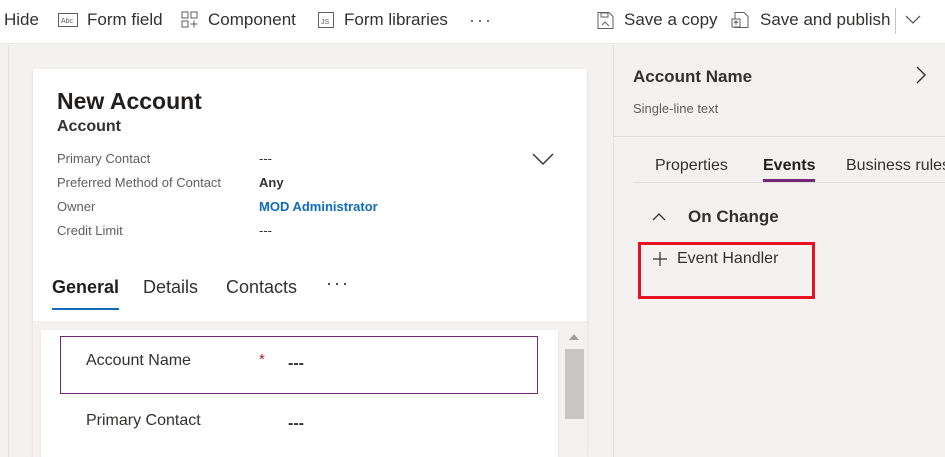 Image resolution: width=945 pixels, height=457 pixels. I want to click on save-and-publish-button: Save and publish, so click(810, 20).